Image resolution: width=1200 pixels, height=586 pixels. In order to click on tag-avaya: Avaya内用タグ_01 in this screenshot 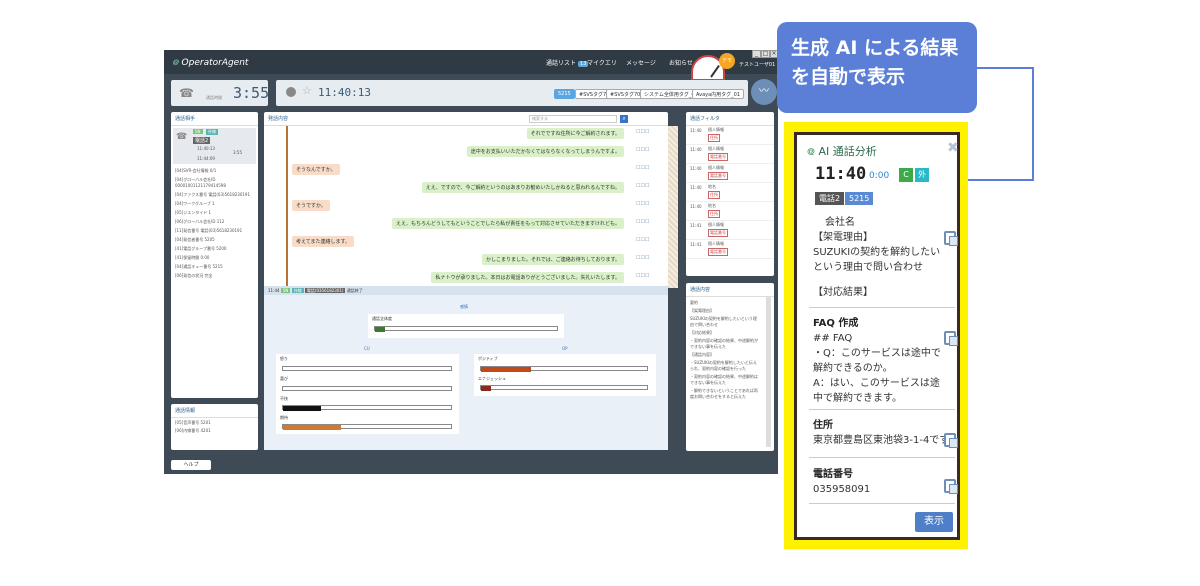, I will do `click(718, 94)`.